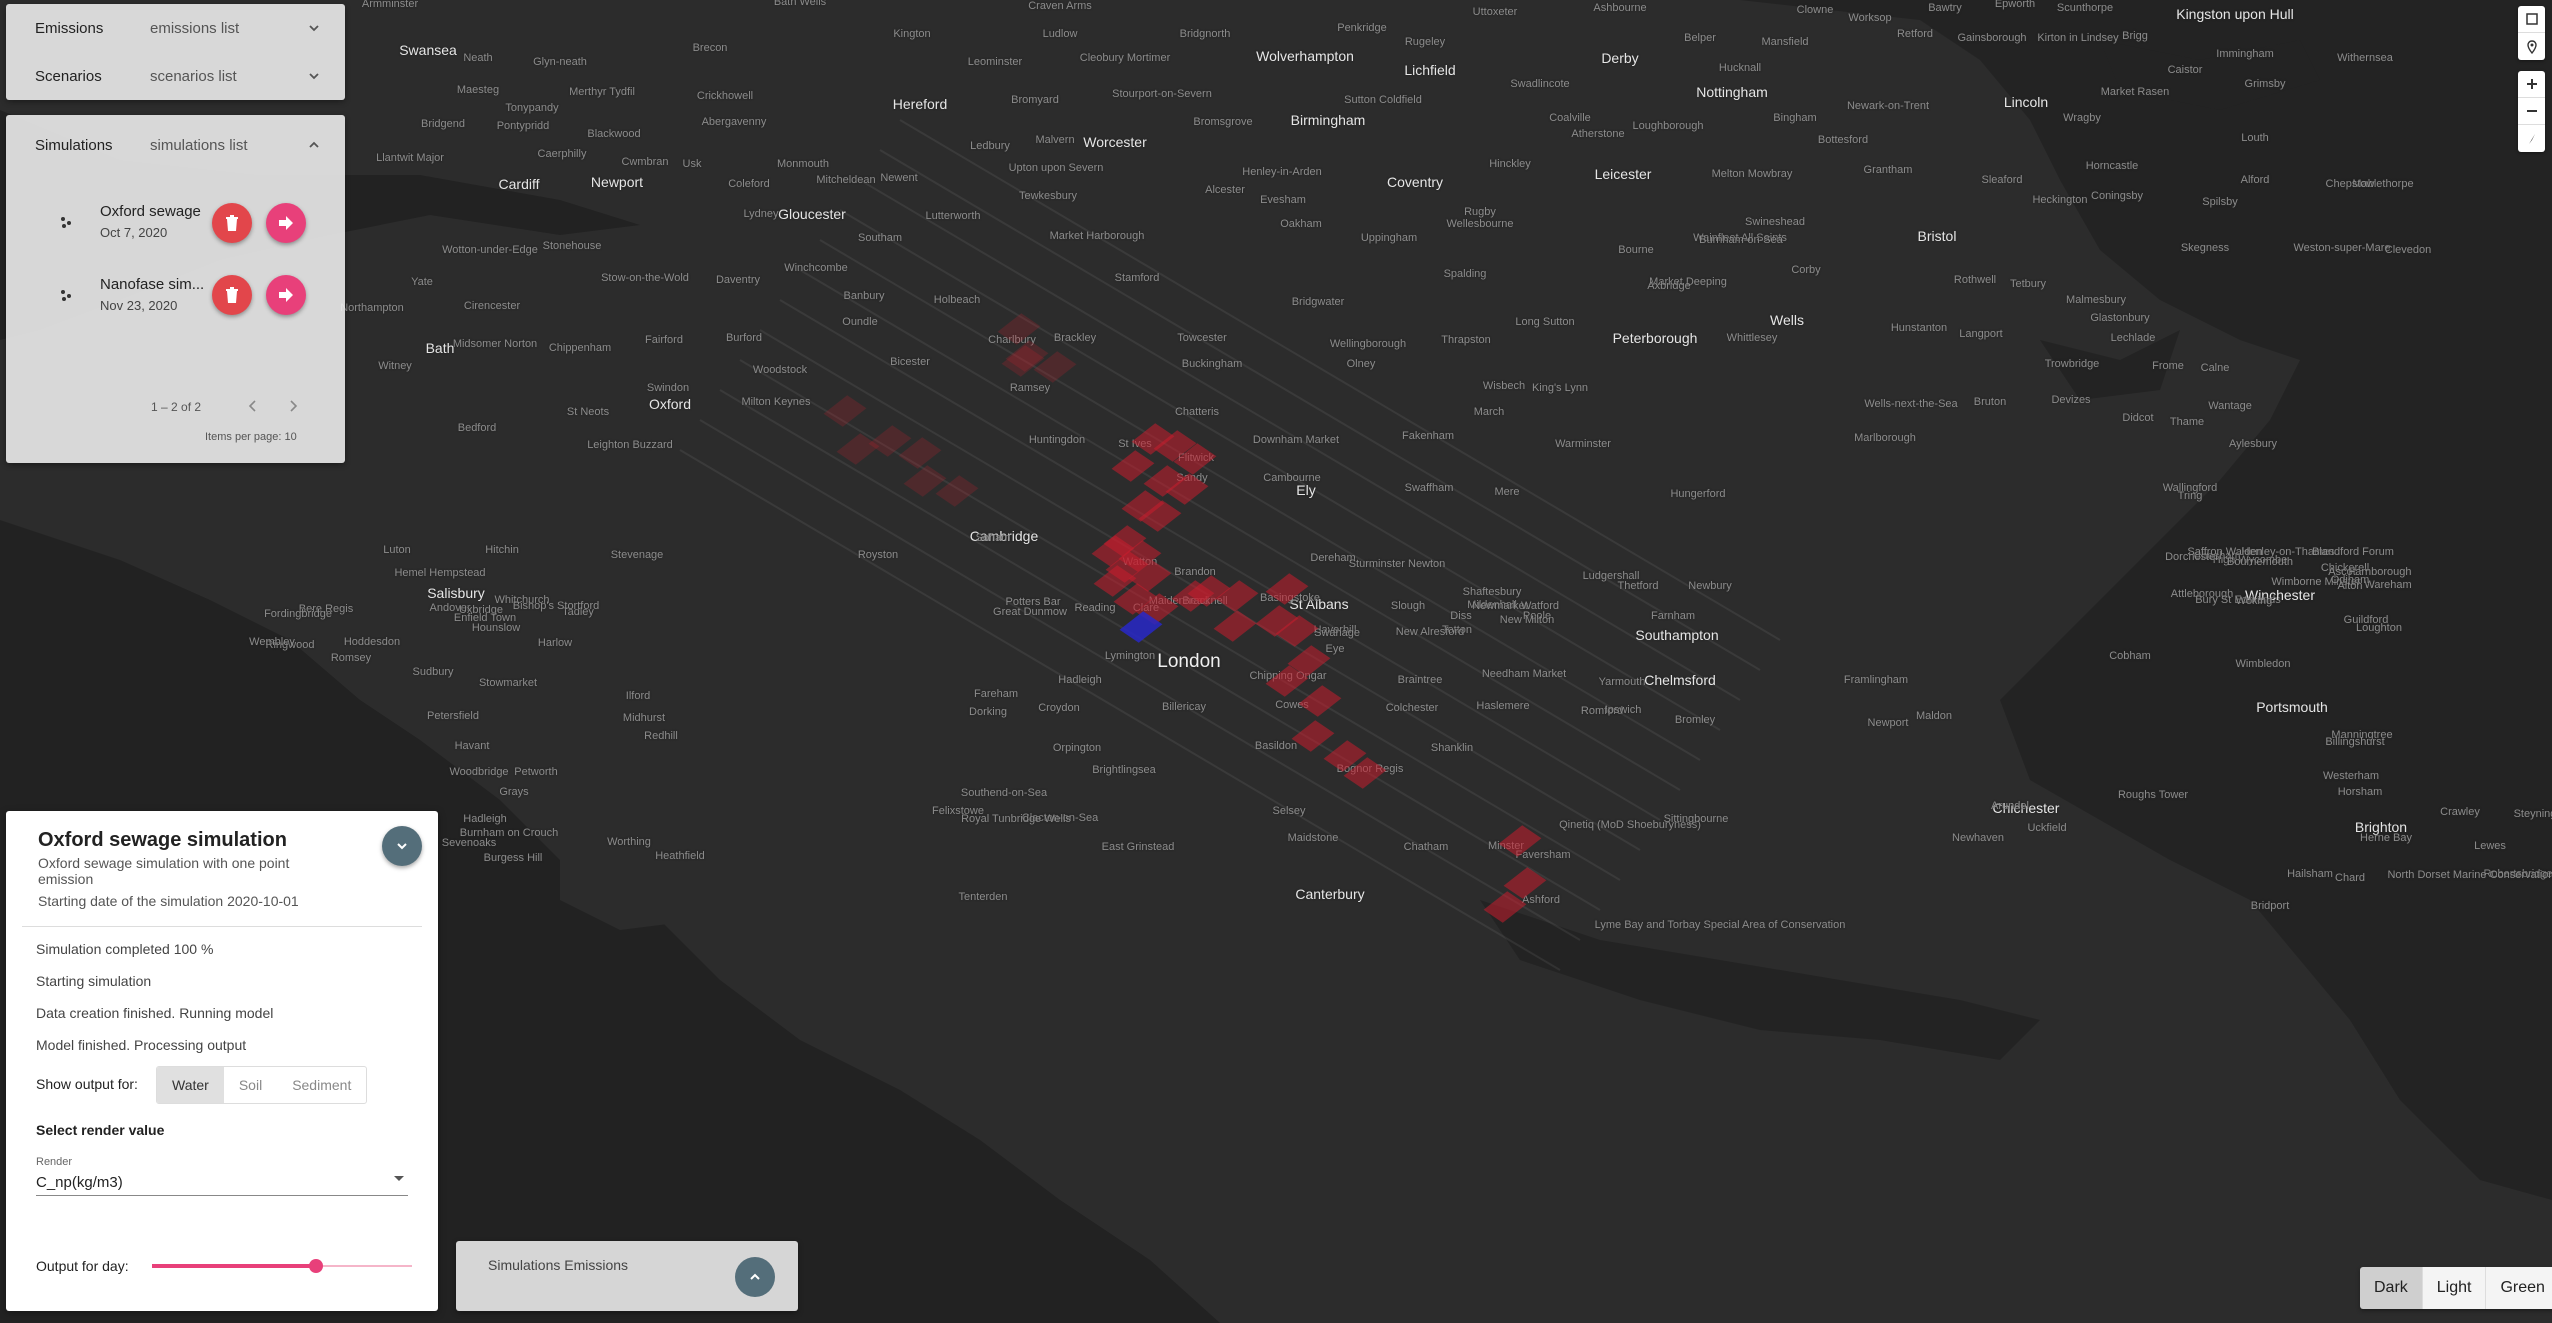  What do you see at coordinates (125, 949) in the screenshot?
I see `log-line: Simulation completed 100 %` at bounding box center [125, 949].